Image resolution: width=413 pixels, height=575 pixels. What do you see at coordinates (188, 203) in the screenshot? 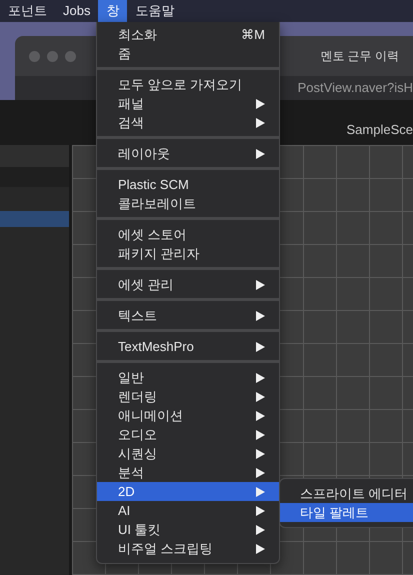
I see `menu-item: 콜라보레이트` at bounding box center [188, 203].